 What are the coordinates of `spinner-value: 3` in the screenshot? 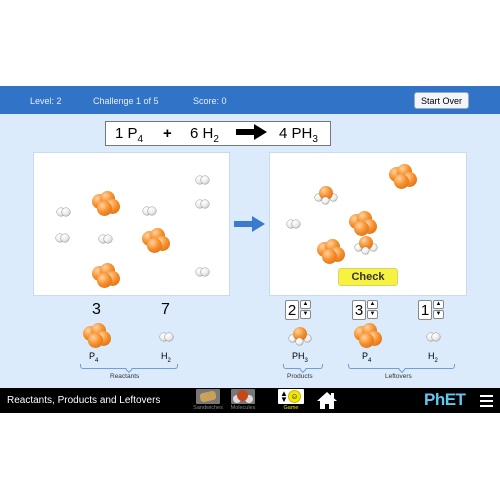 It's located at (359, 310).